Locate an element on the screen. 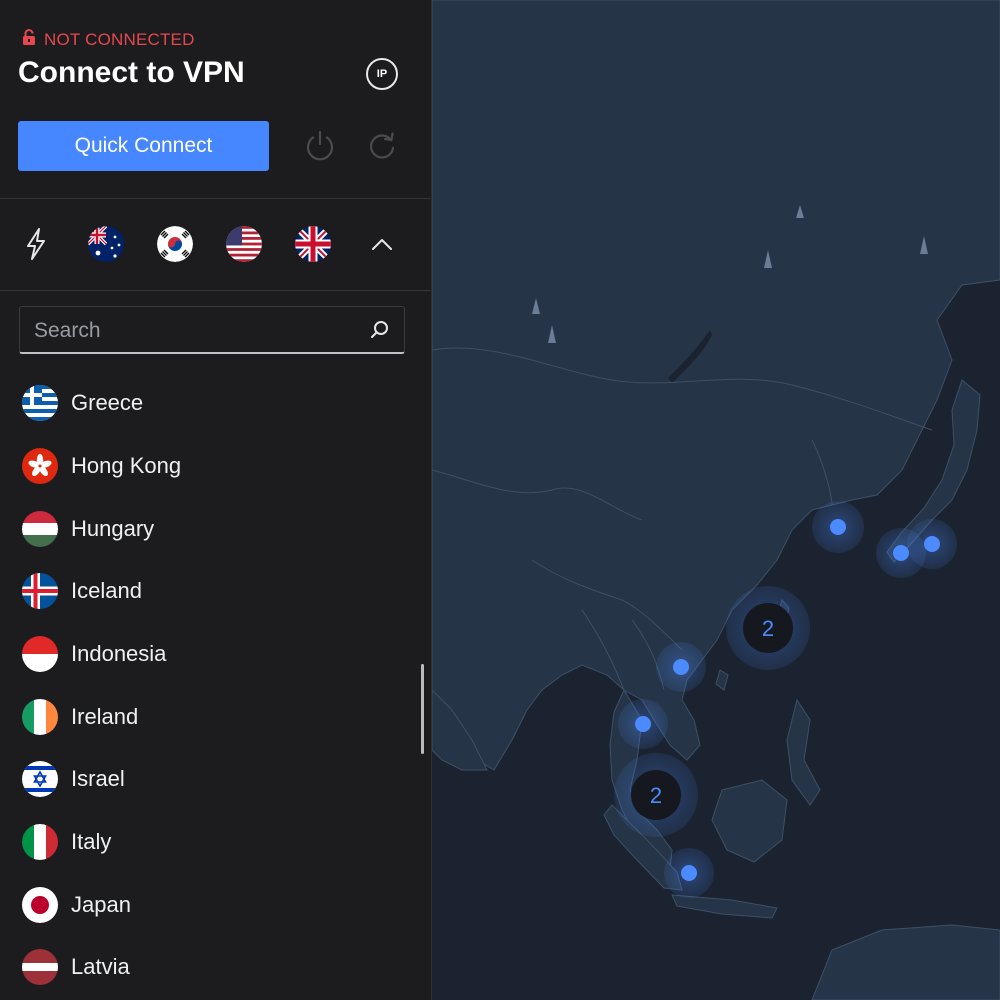 This screenshot has height=1000, width=1000. unlocked-padlock-icon is located at coordinates (29, 40).